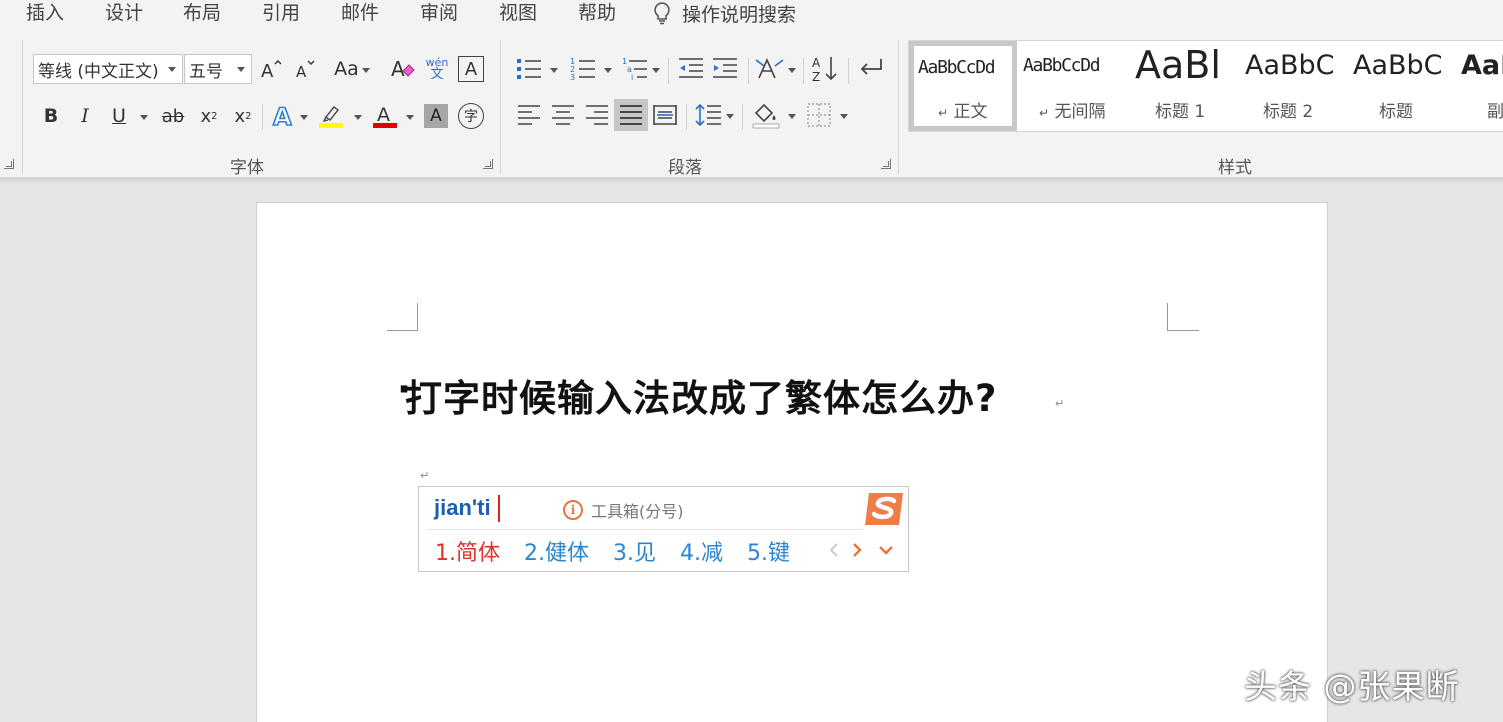 The width and height of the screenshot is (1503, 722). Describe the element at coordinates (499, 508) in the screenshot. I see `text-caret` at that location.